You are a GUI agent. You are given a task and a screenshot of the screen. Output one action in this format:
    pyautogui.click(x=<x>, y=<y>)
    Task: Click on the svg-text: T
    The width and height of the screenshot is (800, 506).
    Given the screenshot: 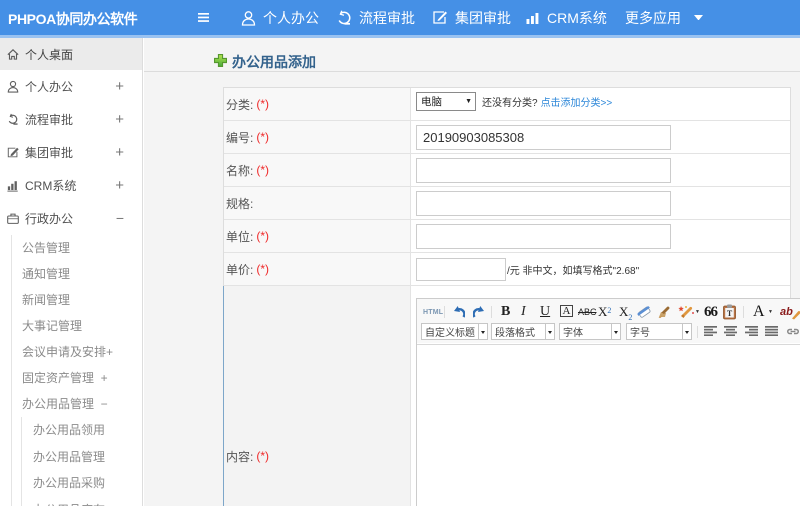 What is the action you would take?
    pyautogui.click(x=730, y=313)
    